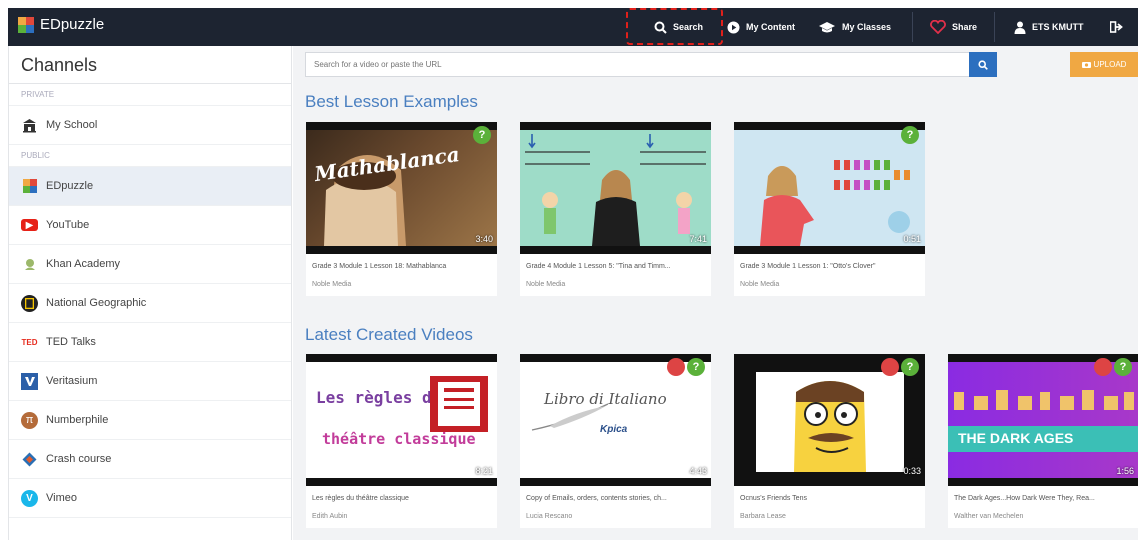 Image resolution: width=1138 pixels, height=540 pixels. Describe the element at coordinates (77, 420) in the screenshot. I see `sidebar-item-label: Numberphile` at that location.